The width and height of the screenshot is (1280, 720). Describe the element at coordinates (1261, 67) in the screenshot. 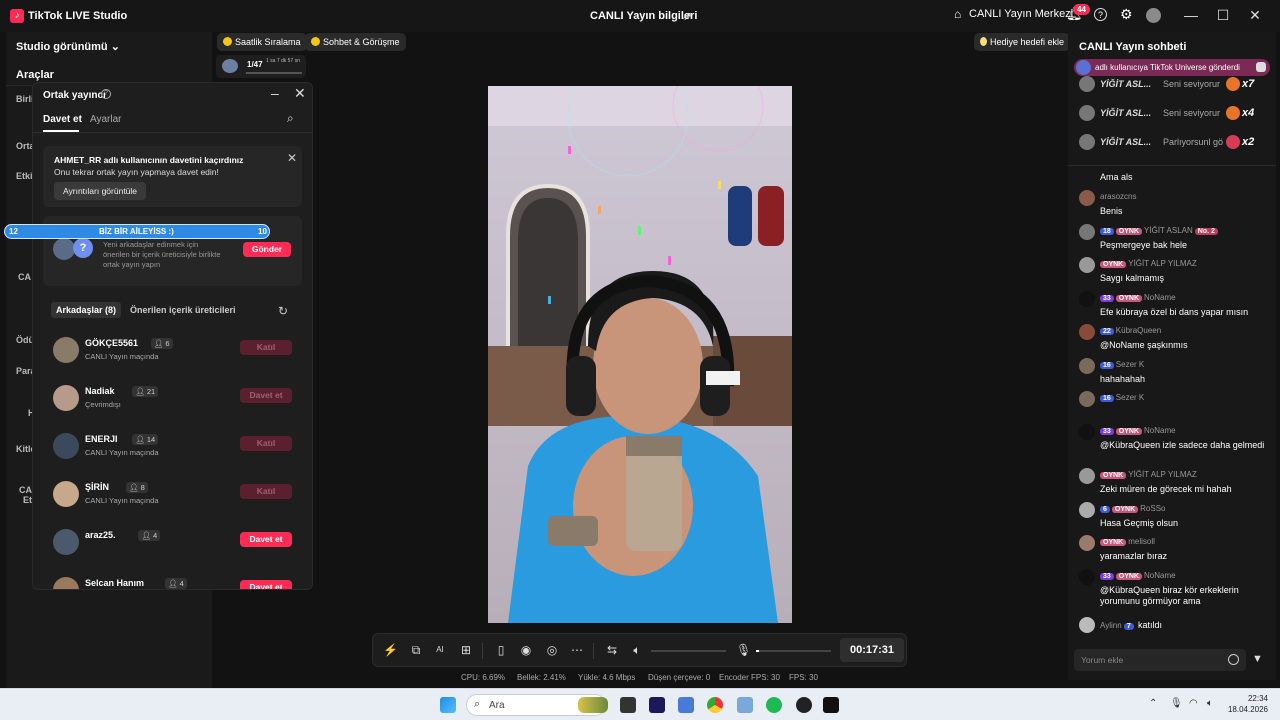

I see `gift-icon` at that location.